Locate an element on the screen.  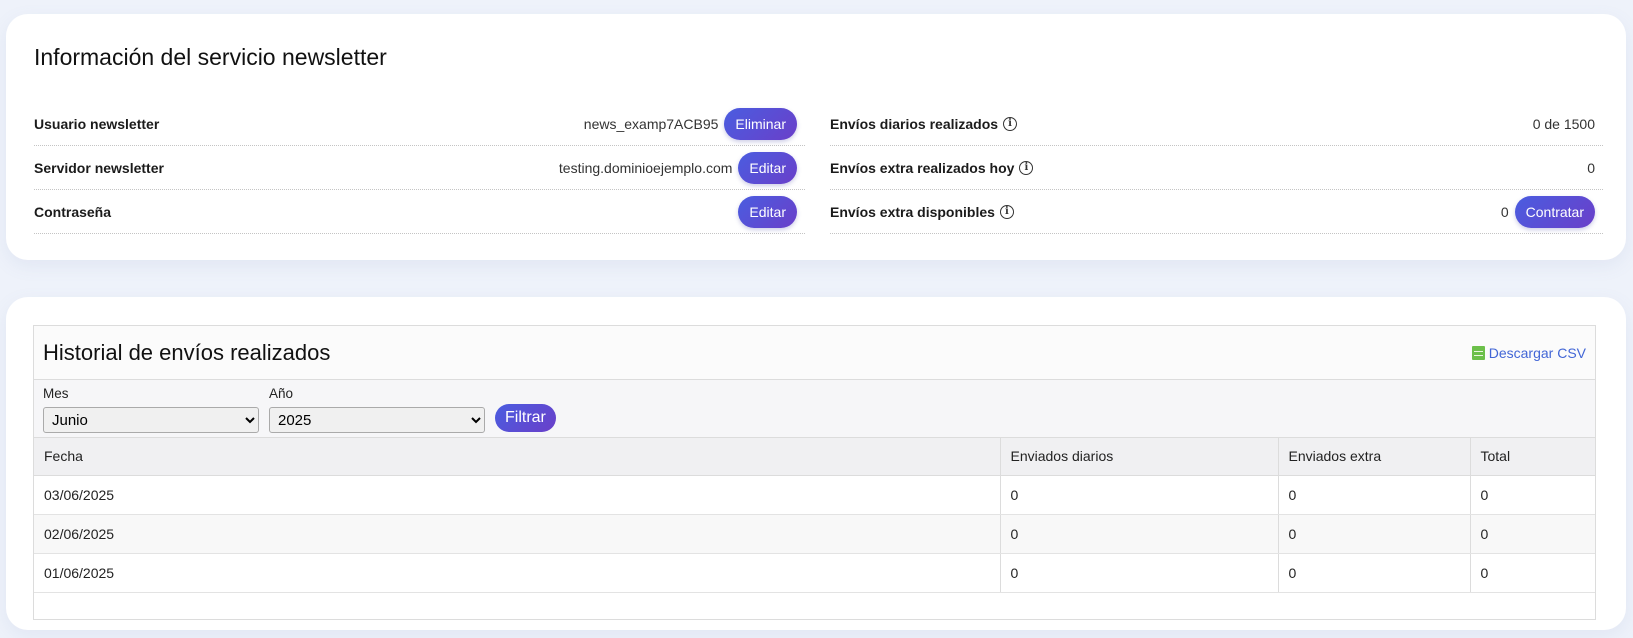
info-label: Contraseña is located at coordinates (73, 211).